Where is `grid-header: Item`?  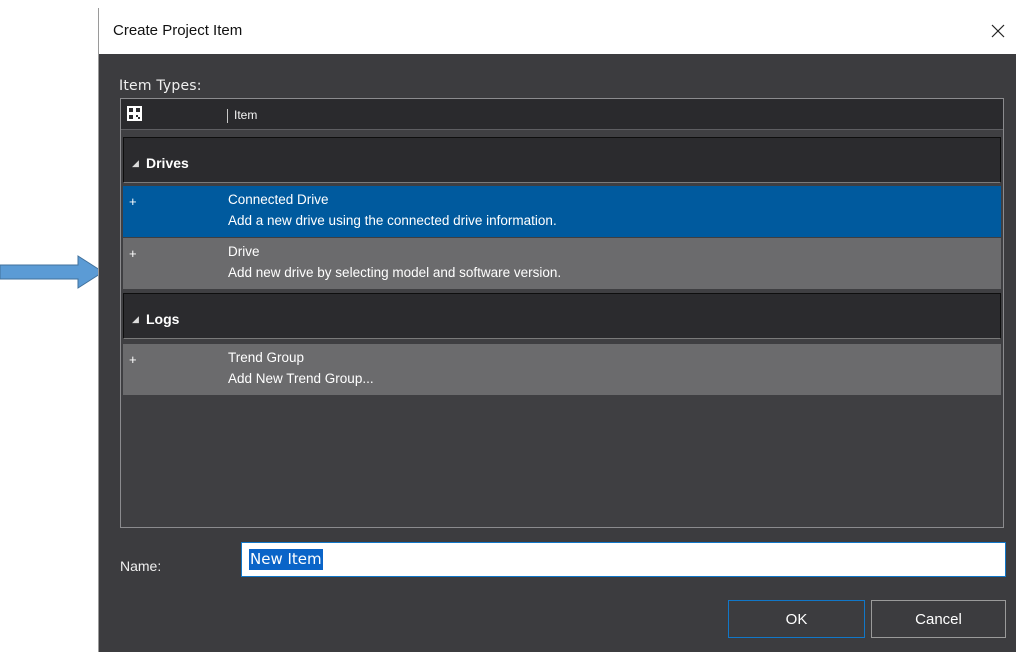
grid-header: Item is located at coordinates (562, 114).